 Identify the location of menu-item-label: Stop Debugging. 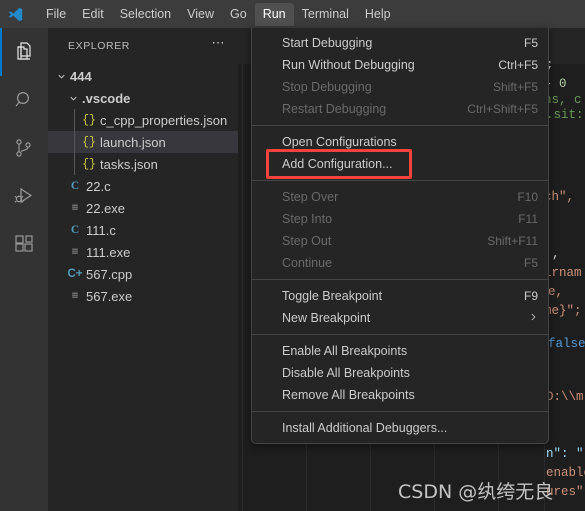
(327, 87).